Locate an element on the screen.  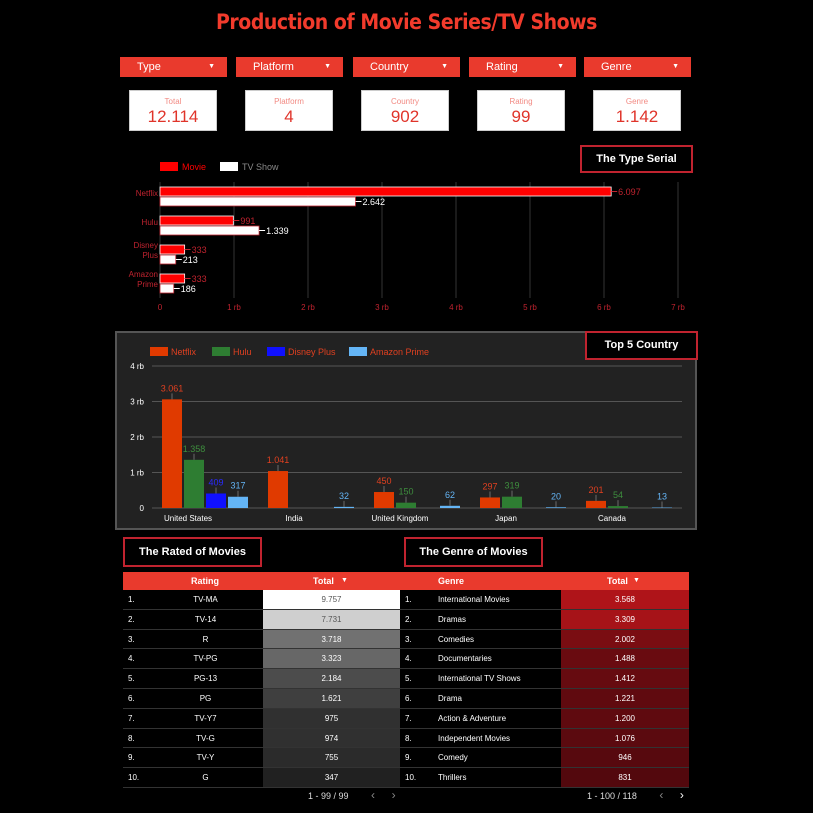
table-row: 1. TV-MA 9.757 is located at coordinates (261, 600).